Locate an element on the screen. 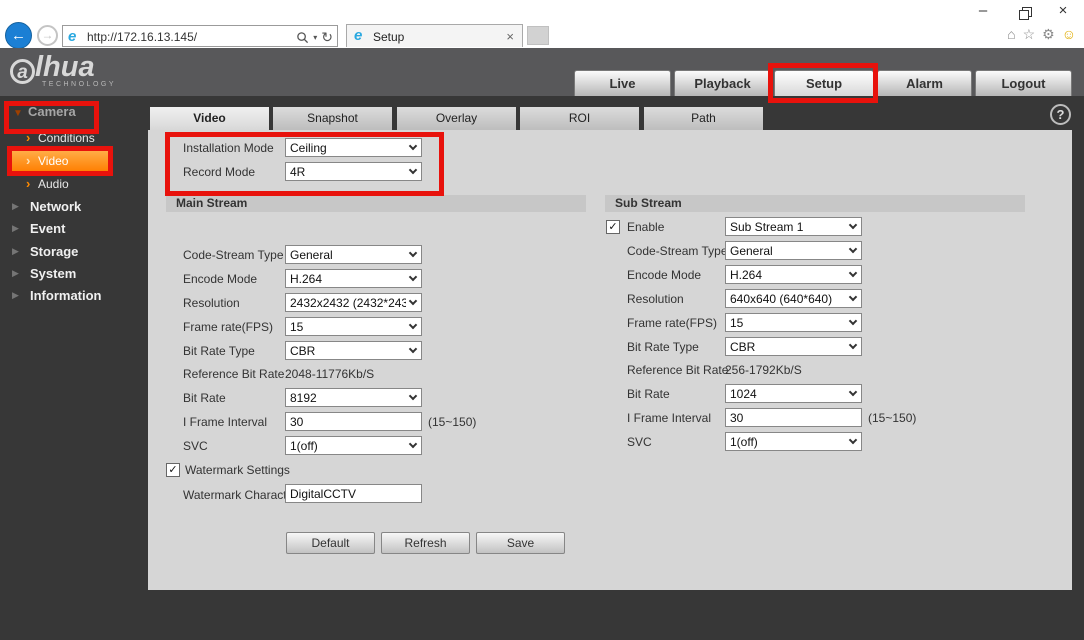 The image size is (1084, 640). ms-reference-bit-rate-value: 2048-11776Kb/S is located at coordinates (330, 374).